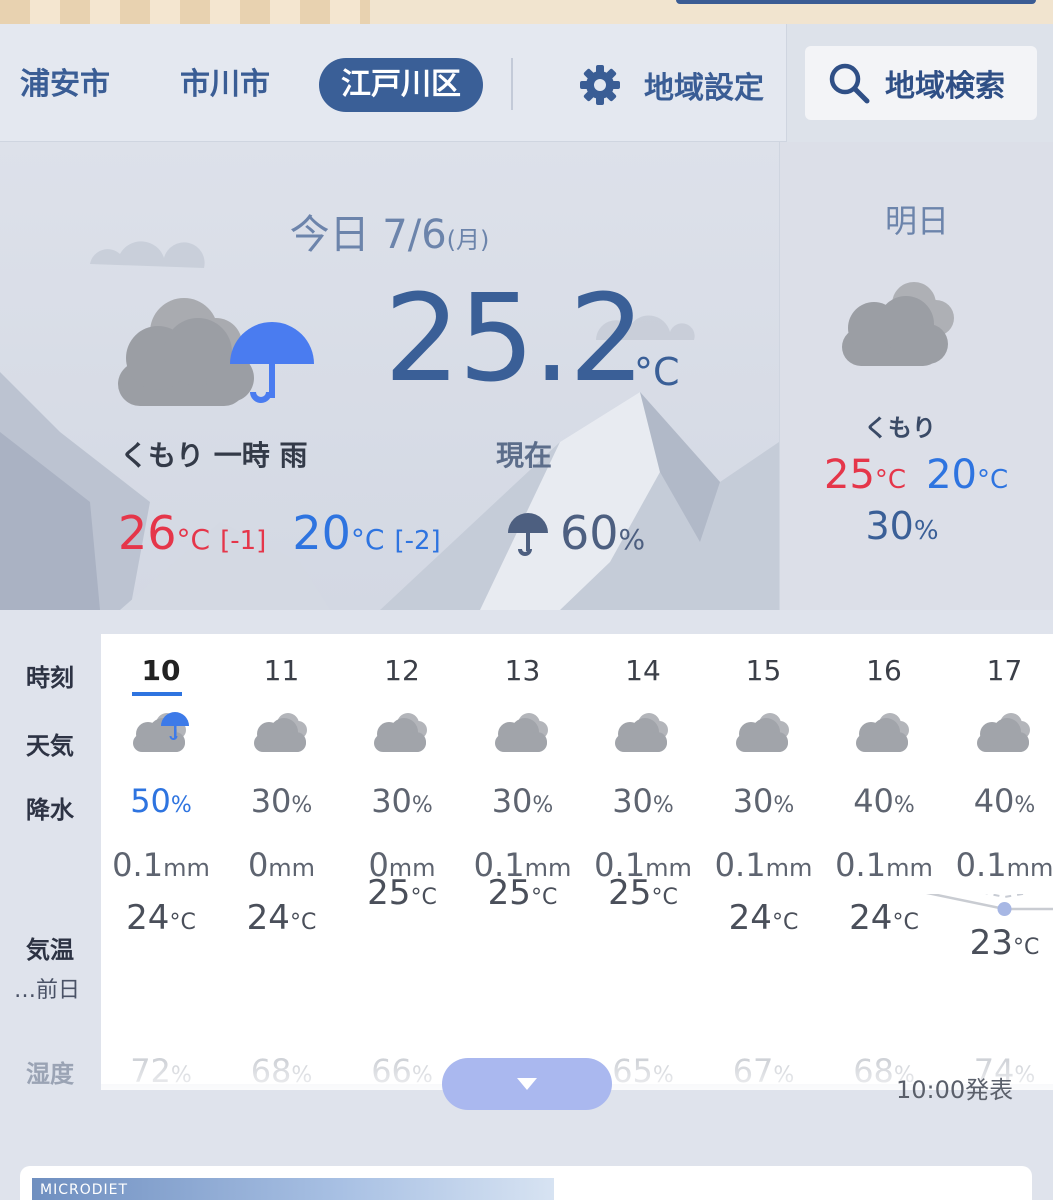  Describe the element at coordinates (281, 865) in the screenshot. I see `precip-amount: 0mm` at that location.